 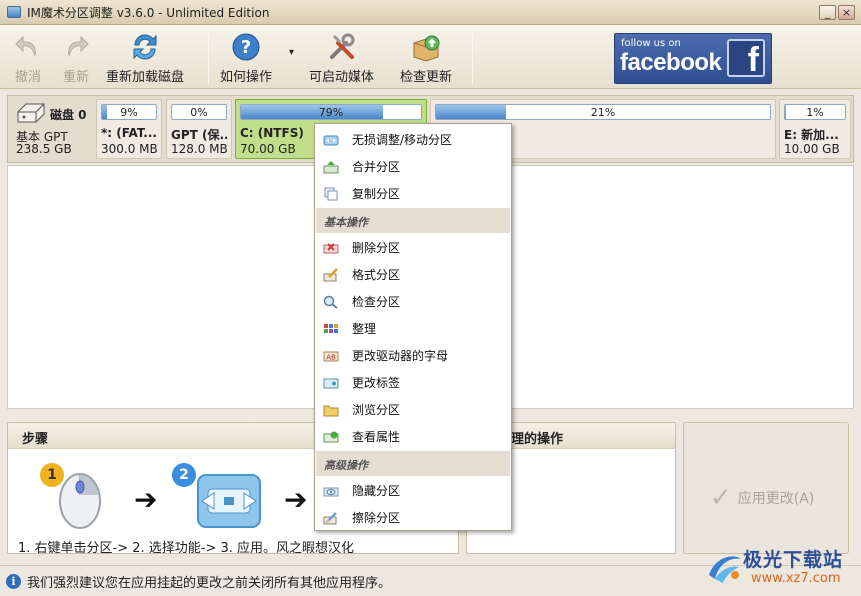 What do you see at coordinates (209, 583) in the screenshot?
I see `status-text: 我们强烈建议您在应用挂起的更改之前关闭所有其他应用程序。` at bounding box center [209, 583].